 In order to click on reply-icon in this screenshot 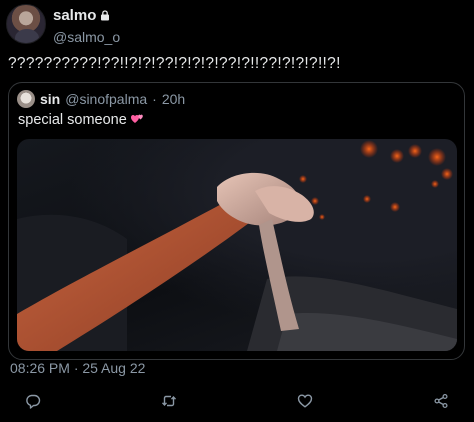, I will do `click(33, 401)`.